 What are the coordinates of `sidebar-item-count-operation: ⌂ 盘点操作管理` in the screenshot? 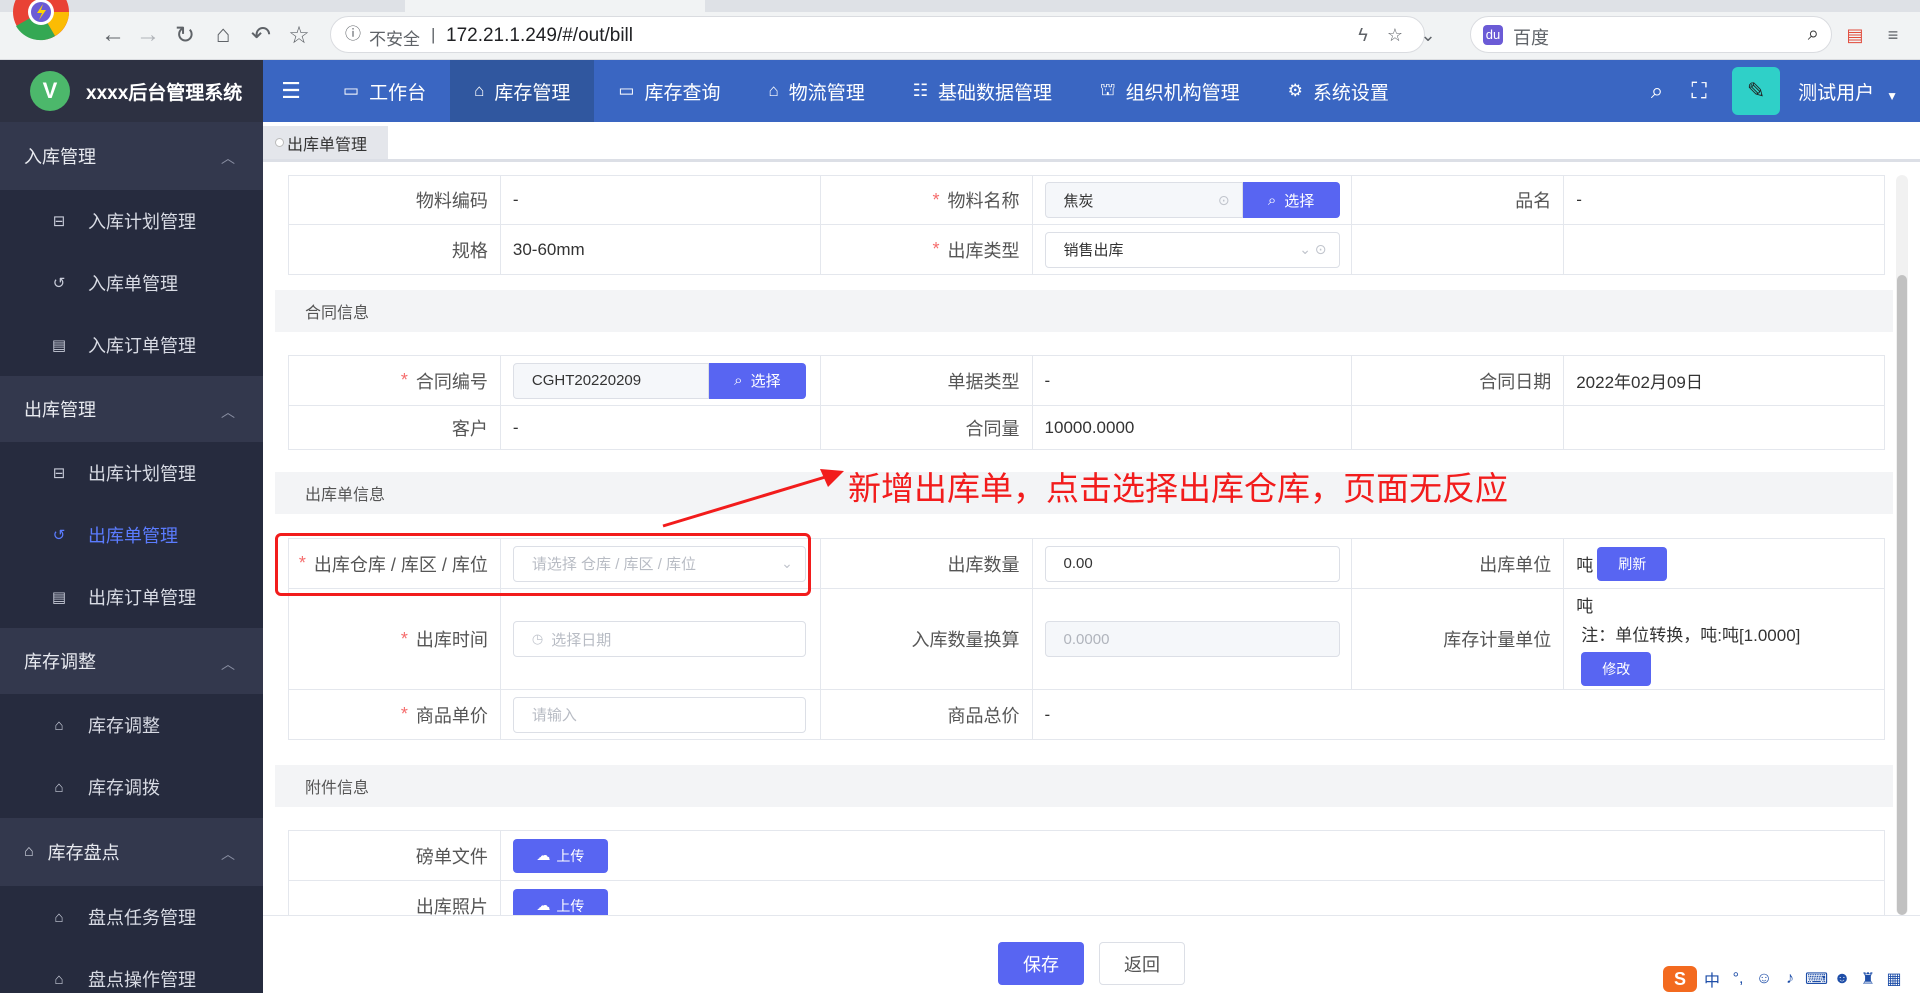 It's located at (131, 970).